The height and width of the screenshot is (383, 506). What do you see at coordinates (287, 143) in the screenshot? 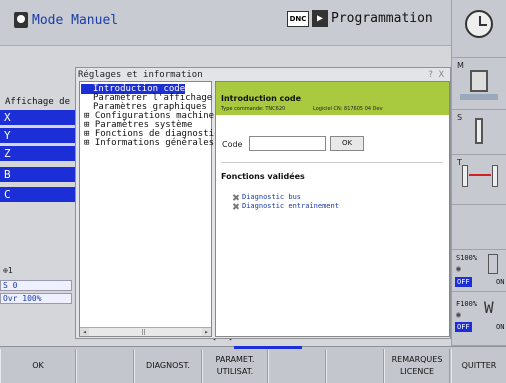
I see `code-input` at bounding box center [287, 143].